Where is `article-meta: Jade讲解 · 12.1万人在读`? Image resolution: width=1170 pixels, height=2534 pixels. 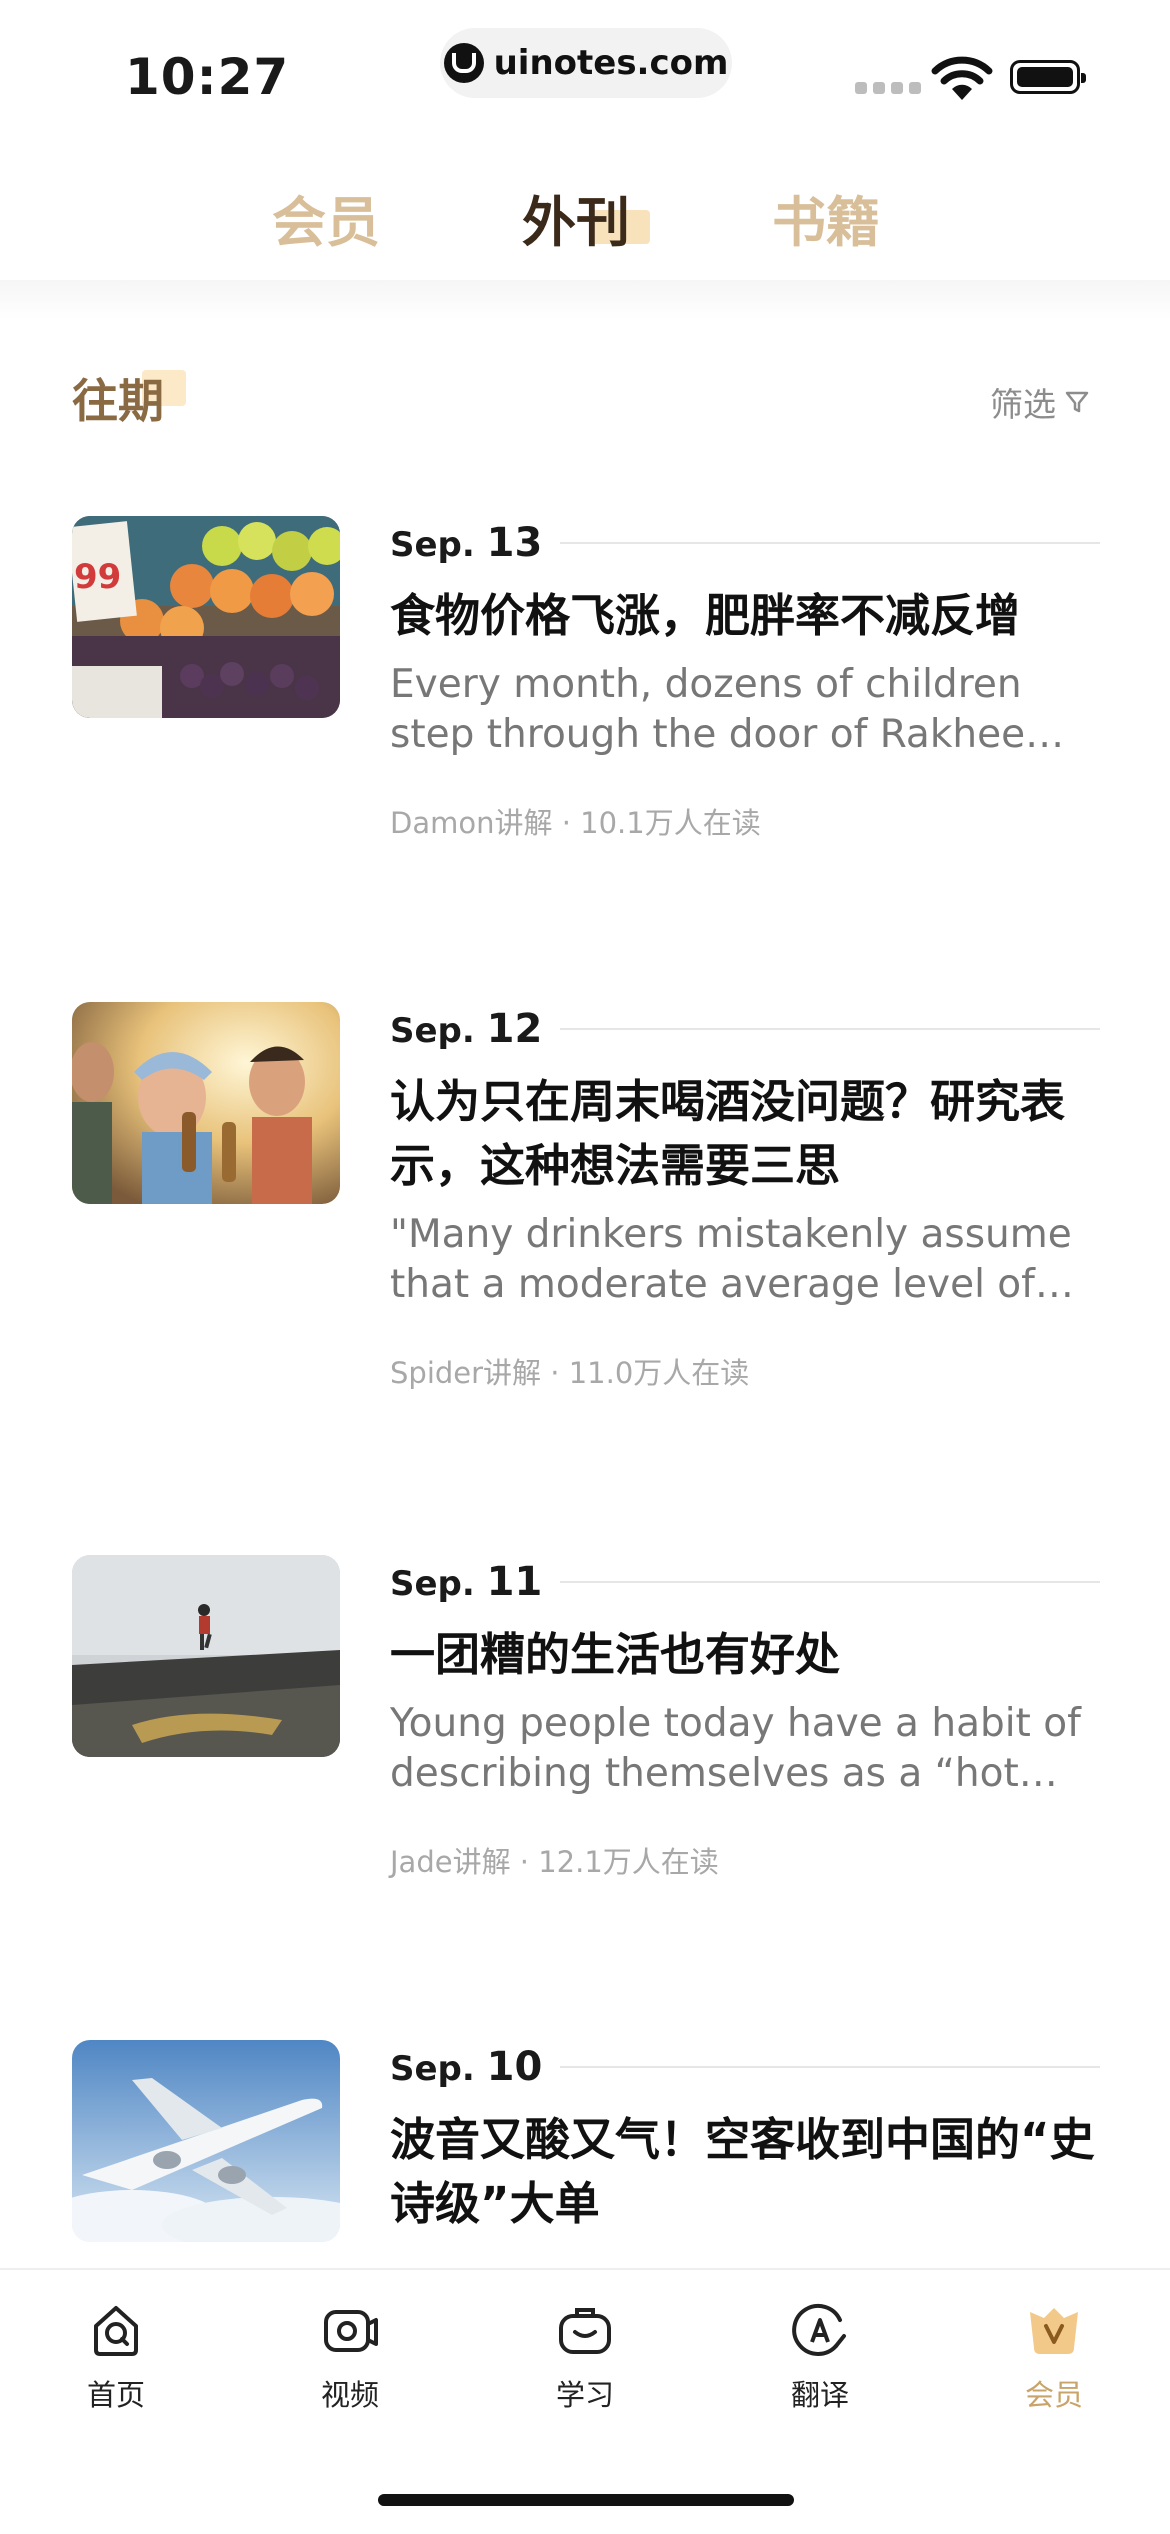
article-meta: Jade讲解 · 12.1万人在读 is located at coordinates (554, 1862).